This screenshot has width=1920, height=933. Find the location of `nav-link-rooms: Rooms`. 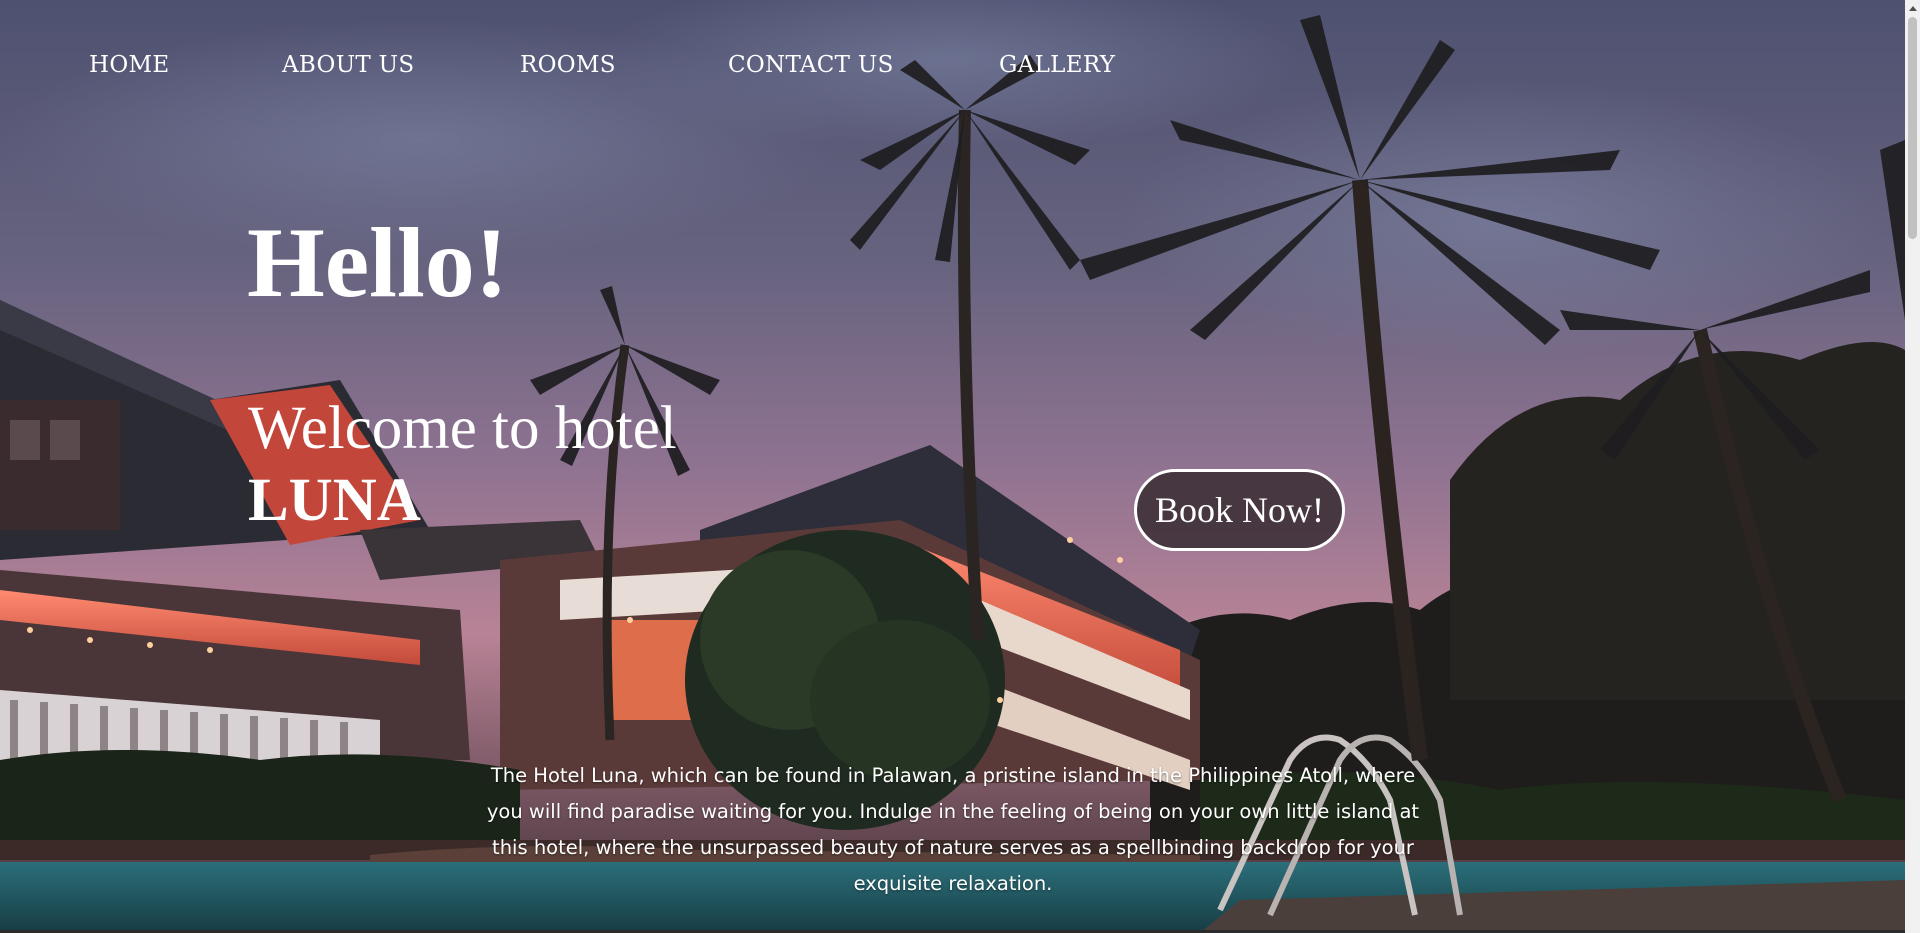

nav-link-rooms: Rooms is located at coordinates (568, 65).